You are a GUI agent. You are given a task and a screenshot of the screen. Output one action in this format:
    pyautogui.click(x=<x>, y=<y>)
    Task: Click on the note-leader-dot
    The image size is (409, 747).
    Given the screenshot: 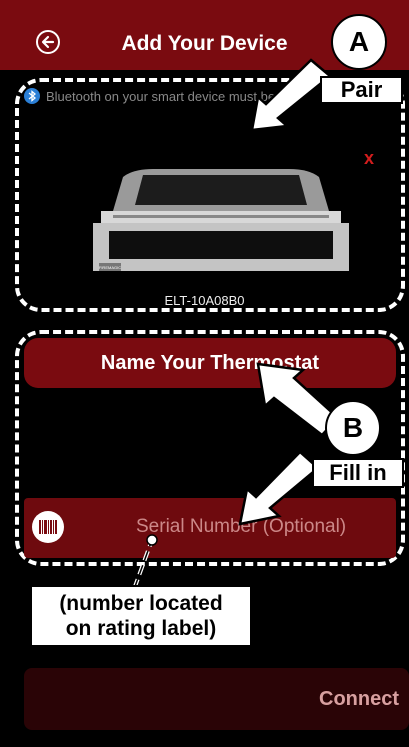 What is the action you would take?
    pyautogui.click(x=152, y=540)
    